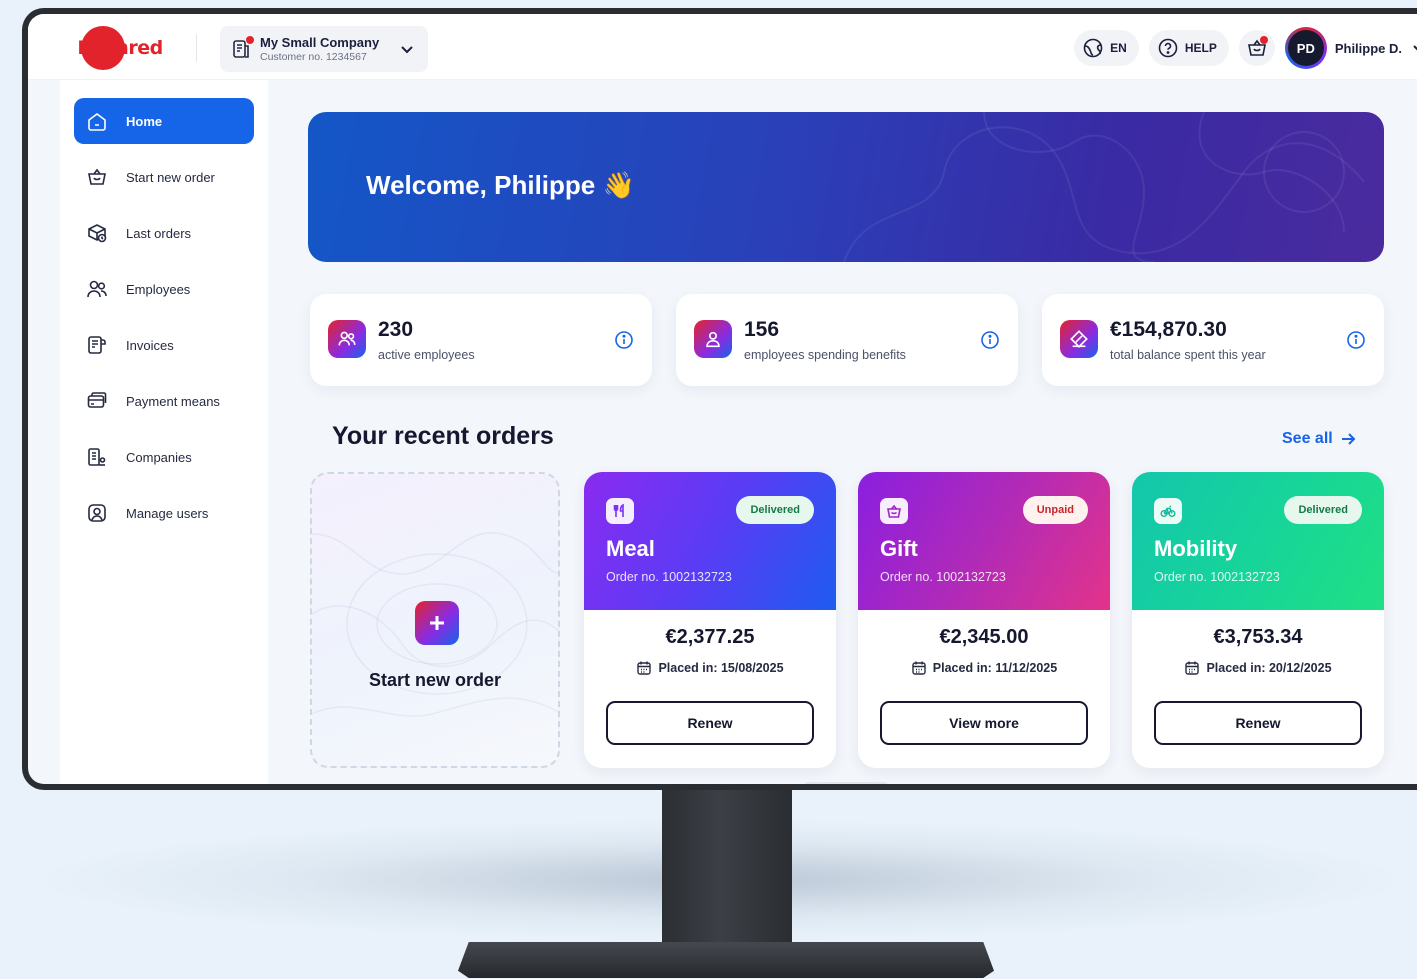 This screenshot has height=979, width=1417. I want to click on sidebar-item-last-orders: Last orders, so click(164, 233).